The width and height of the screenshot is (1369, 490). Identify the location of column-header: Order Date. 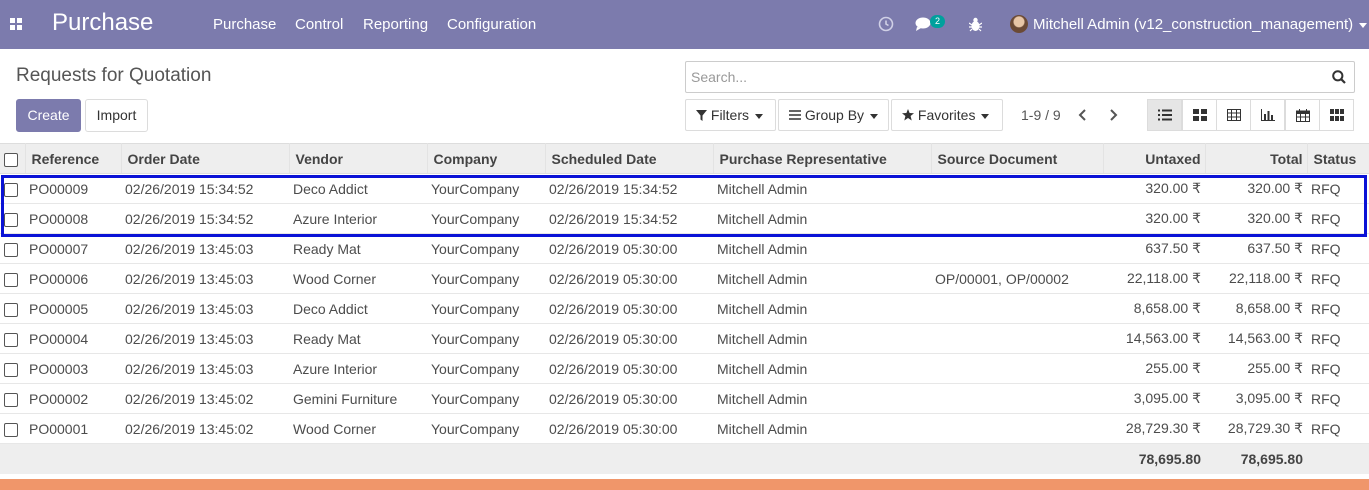
(205, 158).